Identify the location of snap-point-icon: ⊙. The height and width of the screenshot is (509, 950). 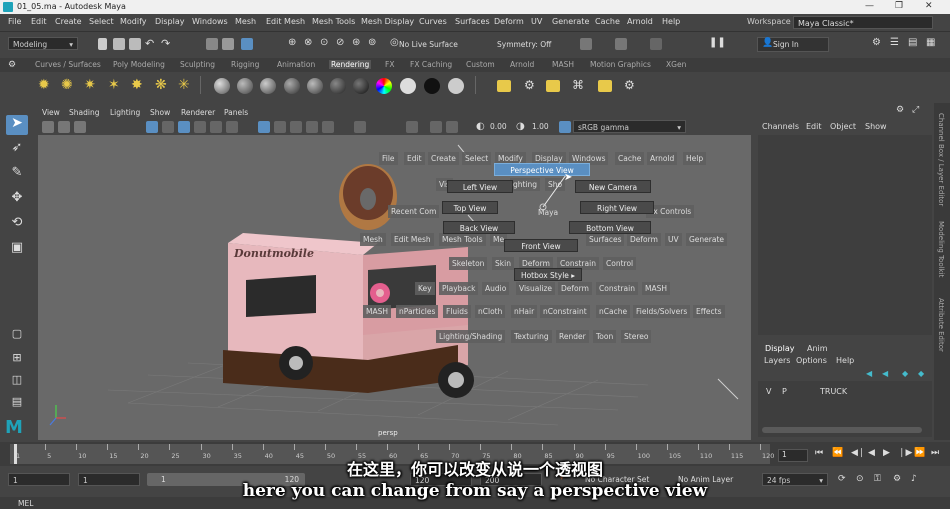
(324, 42).